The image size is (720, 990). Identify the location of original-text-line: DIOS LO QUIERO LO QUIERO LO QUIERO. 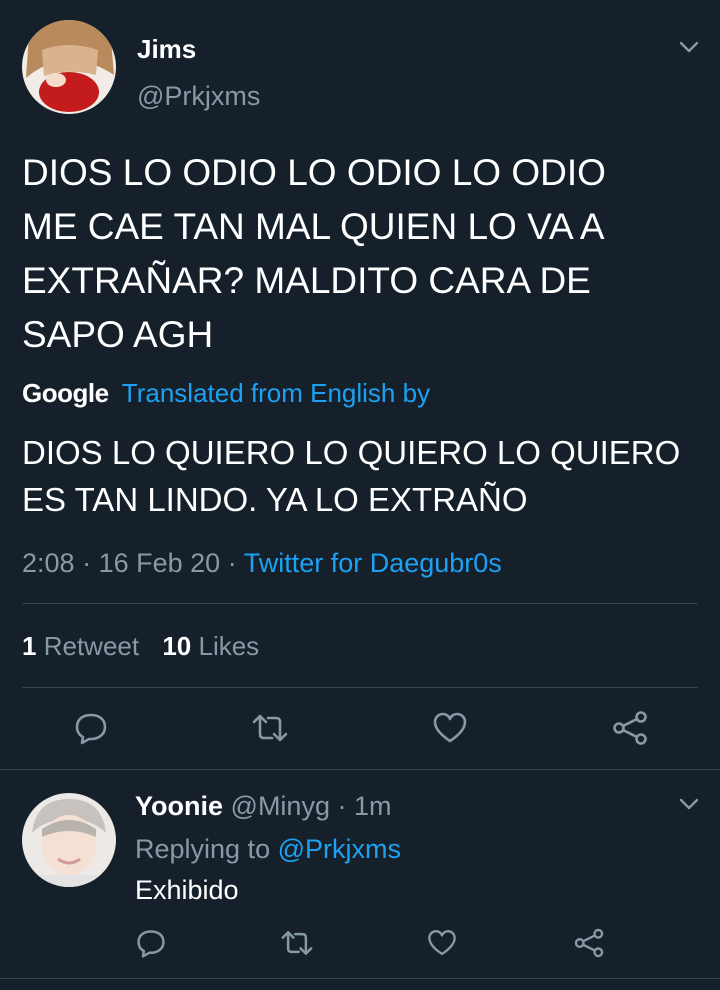
(351, 452).